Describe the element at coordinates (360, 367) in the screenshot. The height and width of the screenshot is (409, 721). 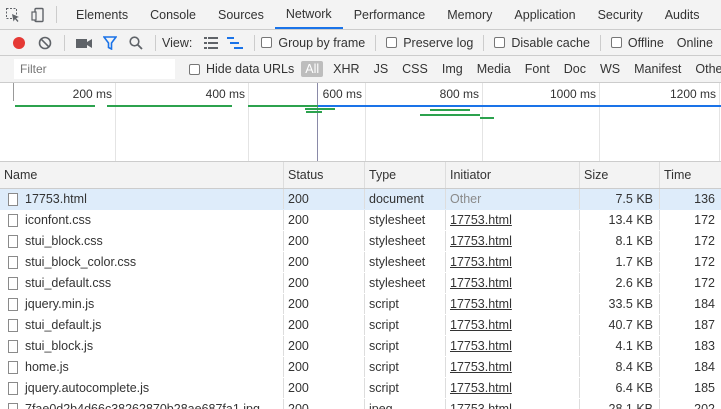
I see `table-row: home.js 200 script 17753.html 8.4 KB 184` at that location.